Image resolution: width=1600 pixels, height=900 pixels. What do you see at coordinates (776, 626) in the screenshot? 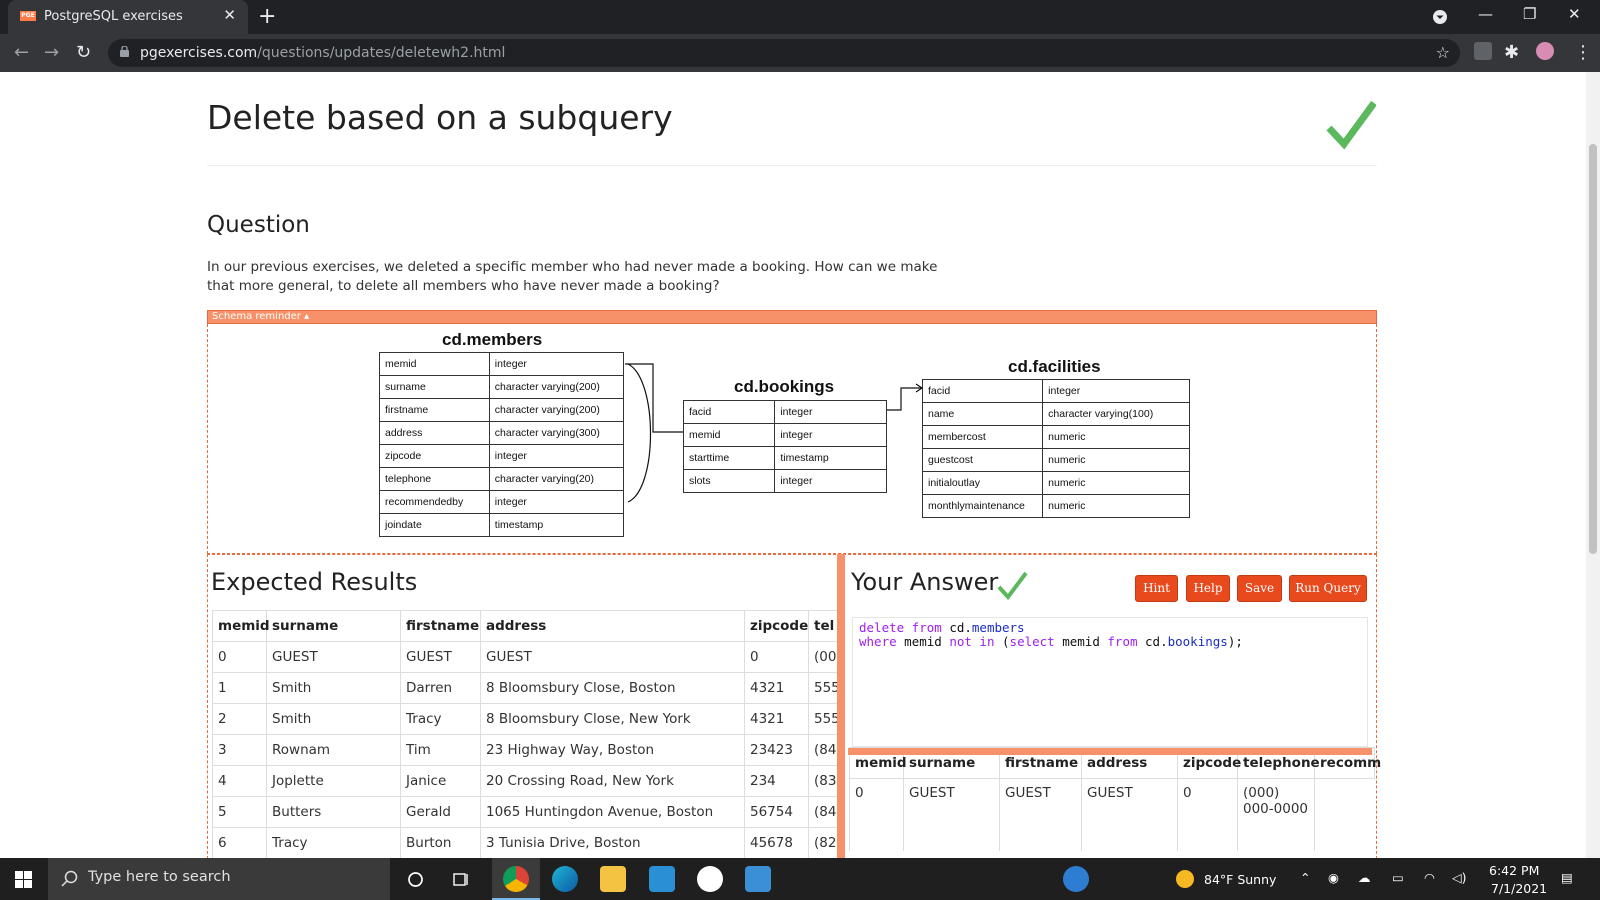
I see `column-header: zipcode` at bounding box center [776, 626].